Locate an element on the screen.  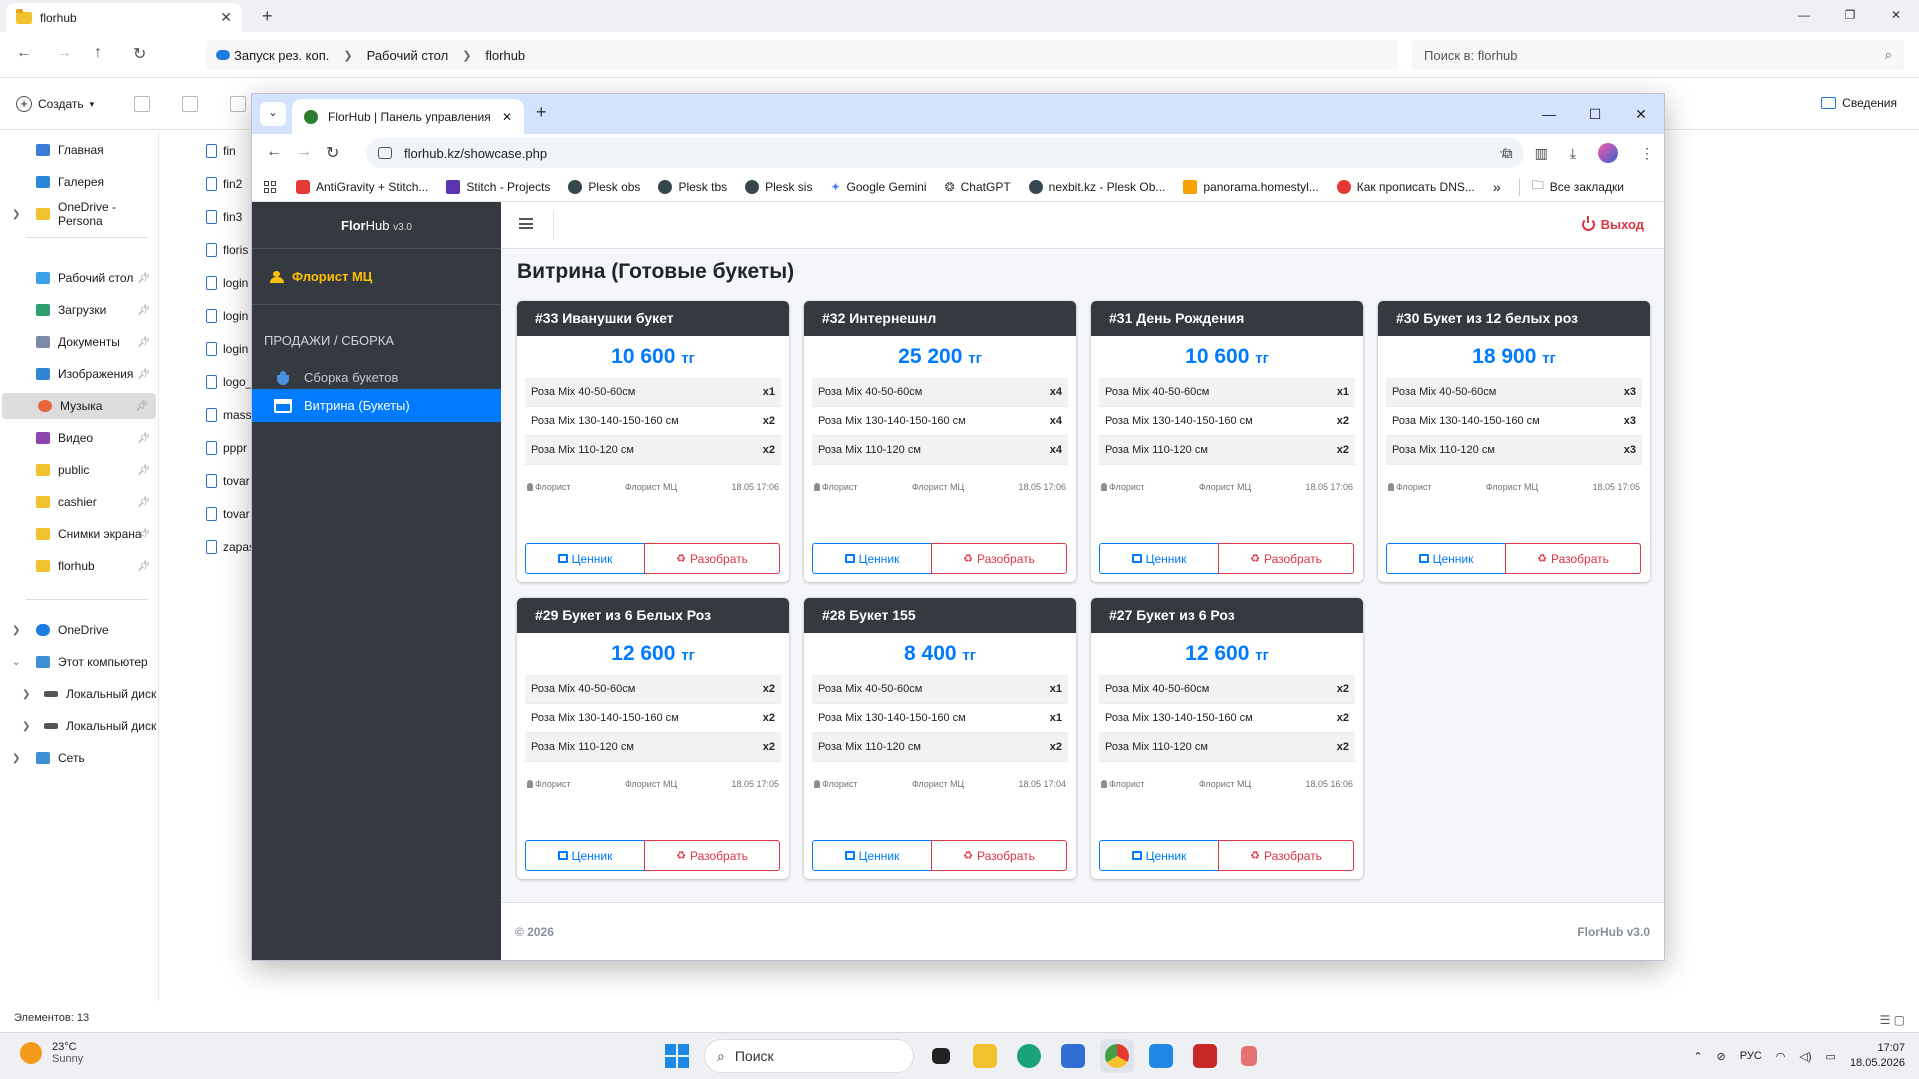
explorer-tab: florhub ✕ is located at coordinates (124, 17).